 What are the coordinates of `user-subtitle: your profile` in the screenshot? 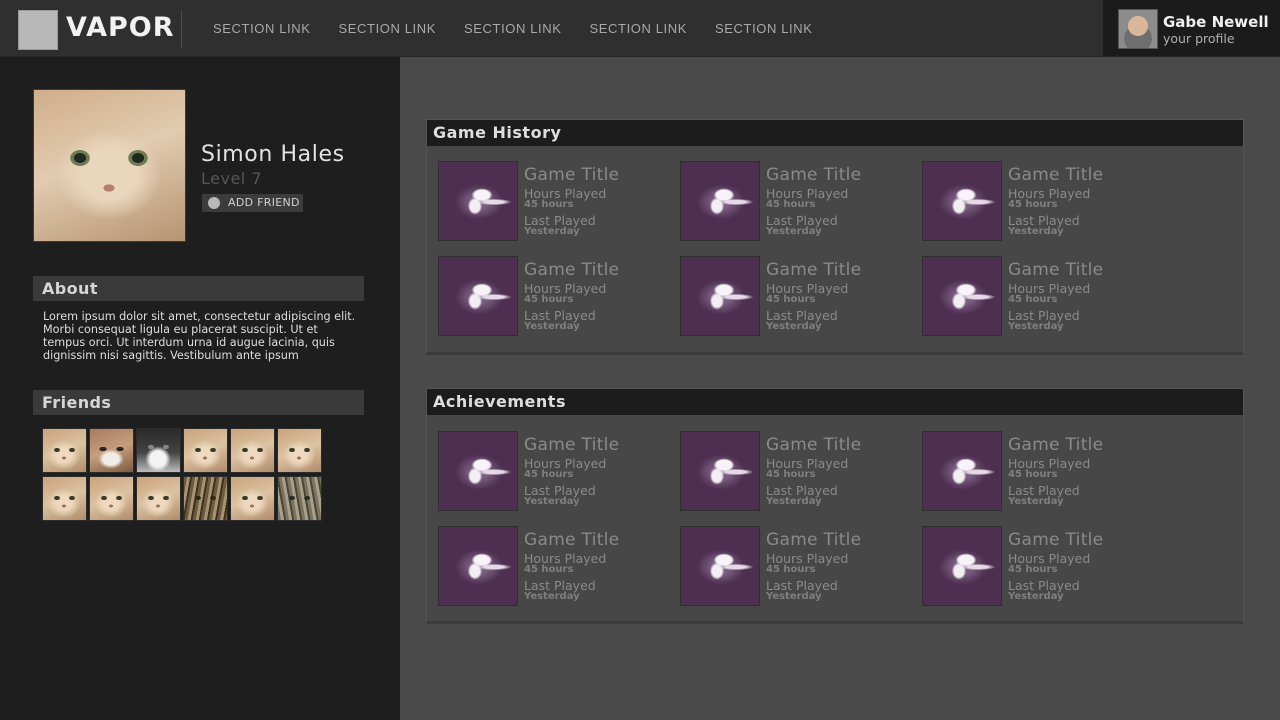 It's located at (1199, 38).